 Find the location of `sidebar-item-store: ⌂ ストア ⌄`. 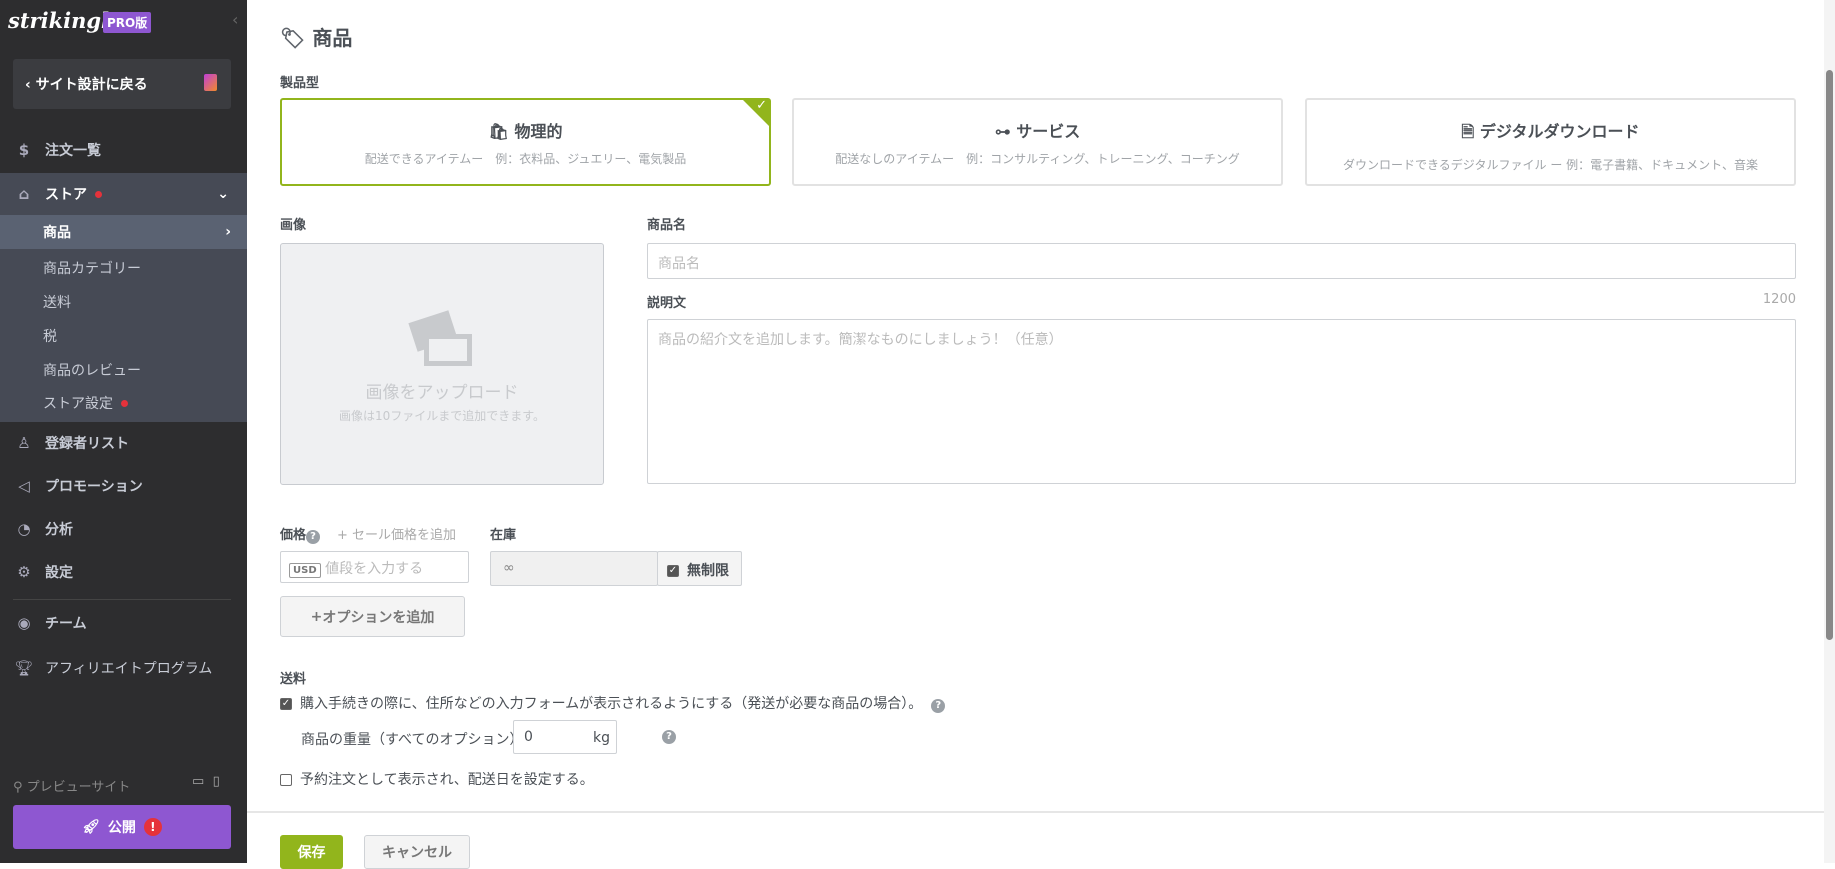

sidebar-item-store: ⌂ ストア ⌄ is located at coordinates (123, 194).